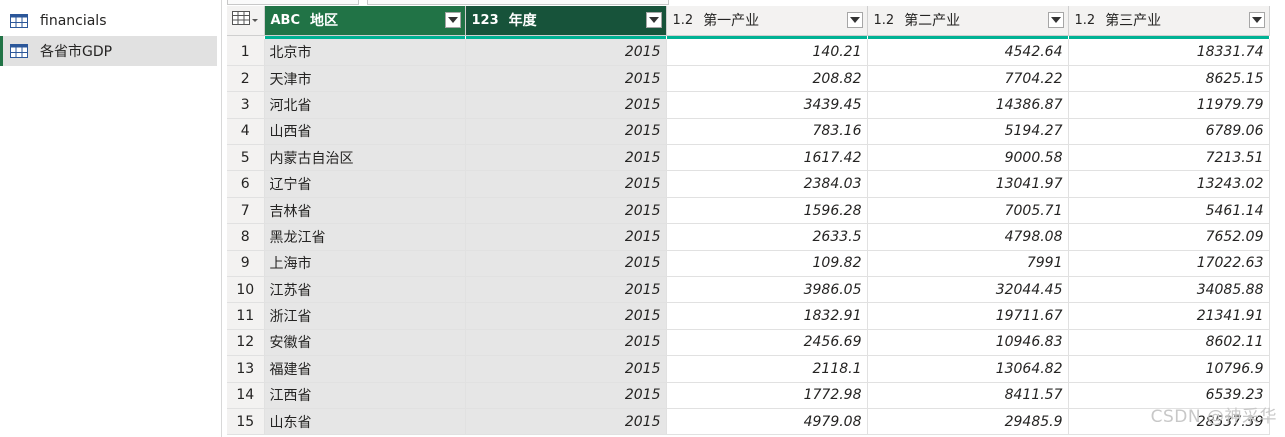  Describe the element at coordinates (246, 316) in the screenshot. I see `row-number: 11` at that location.